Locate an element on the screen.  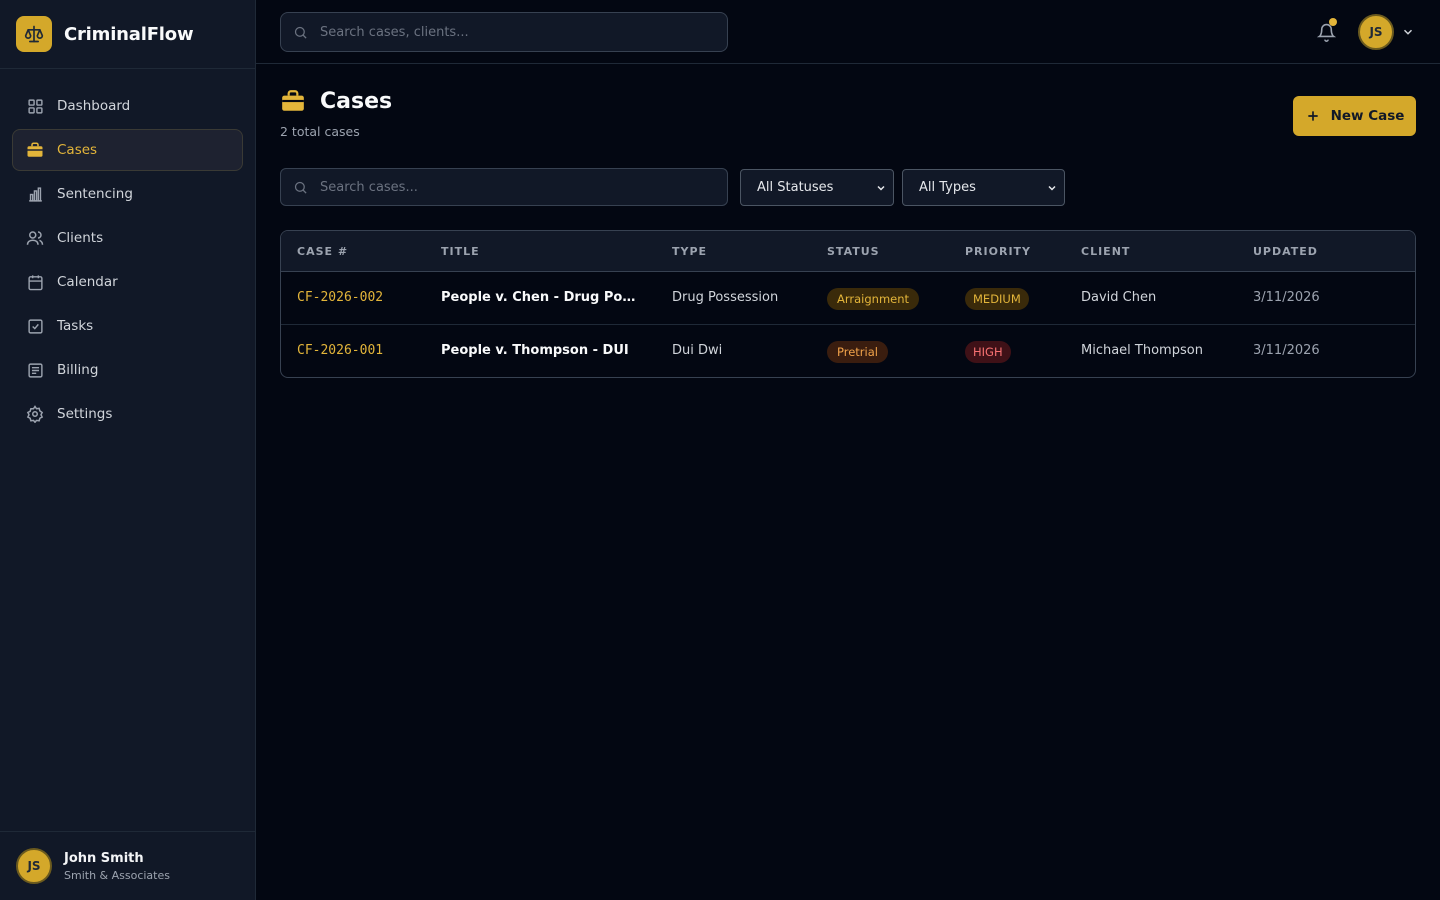
global-search is located at coordinates (504, 32).